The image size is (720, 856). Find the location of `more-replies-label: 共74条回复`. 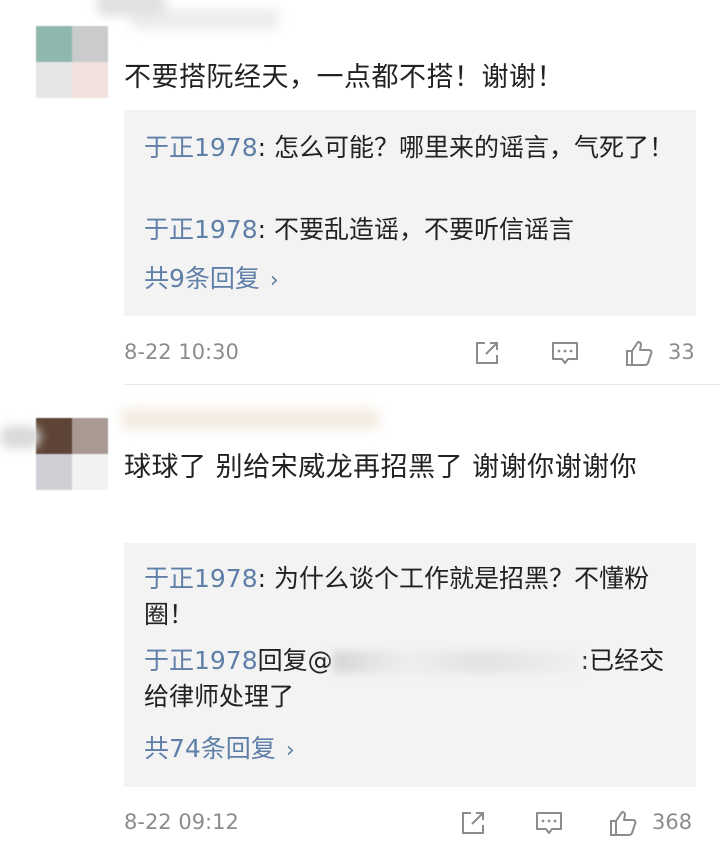

more-replies-label: 共74条回复 is located at coordinates (210, 748).